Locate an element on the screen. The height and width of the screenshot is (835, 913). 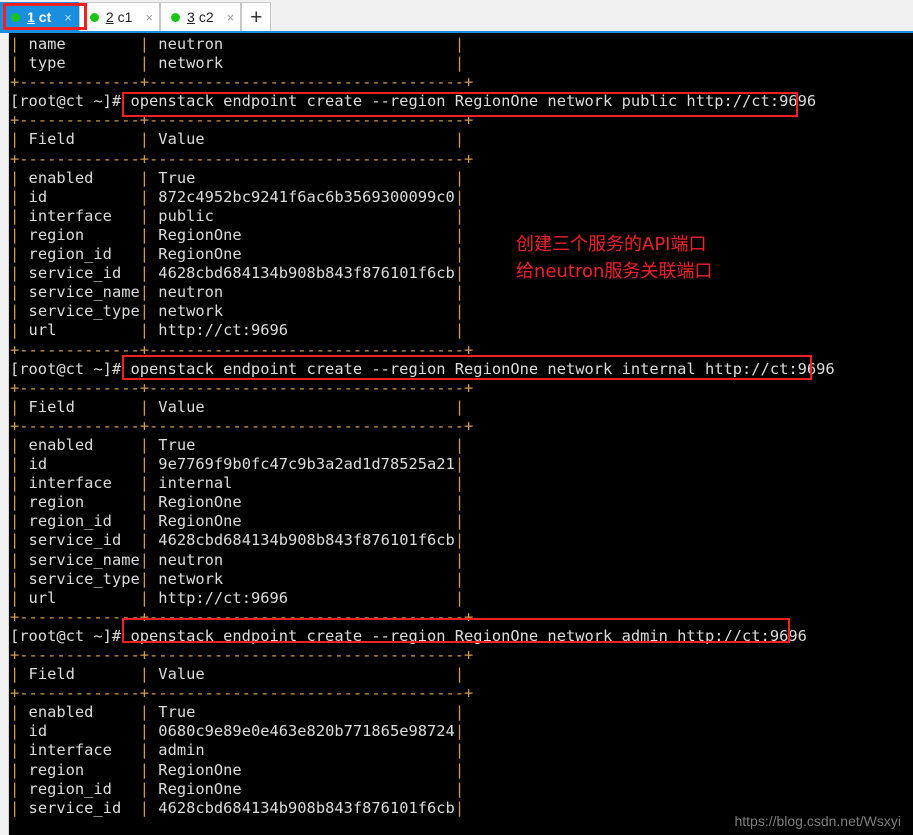
tab-3-title: c2 is located at coordinates (206, 17).